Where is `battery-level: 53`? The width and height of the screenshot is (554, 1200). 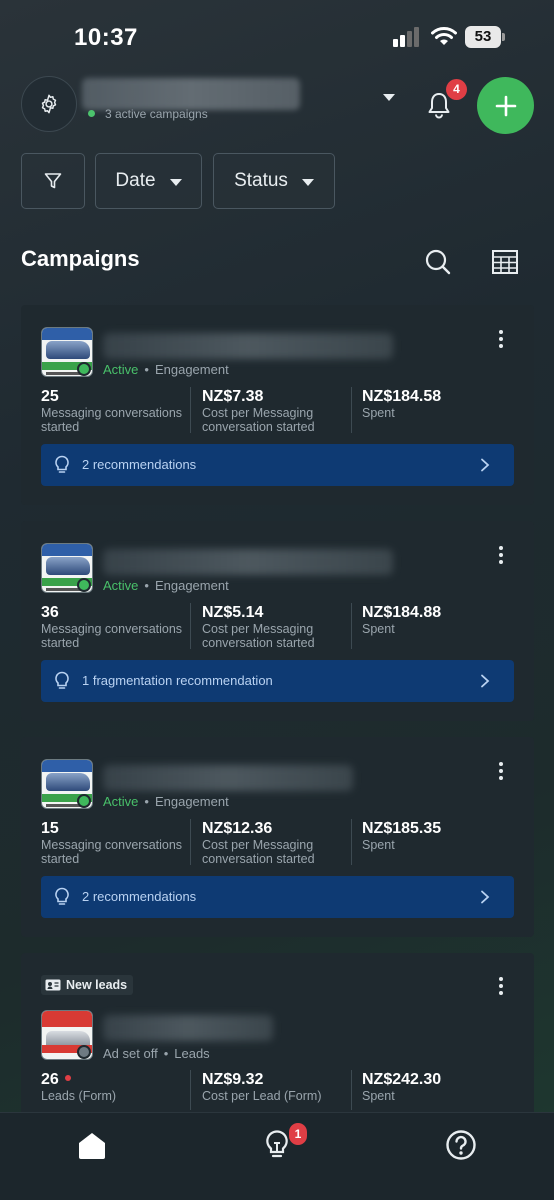
battery-level: 53 is located at coordinates (483, 37).